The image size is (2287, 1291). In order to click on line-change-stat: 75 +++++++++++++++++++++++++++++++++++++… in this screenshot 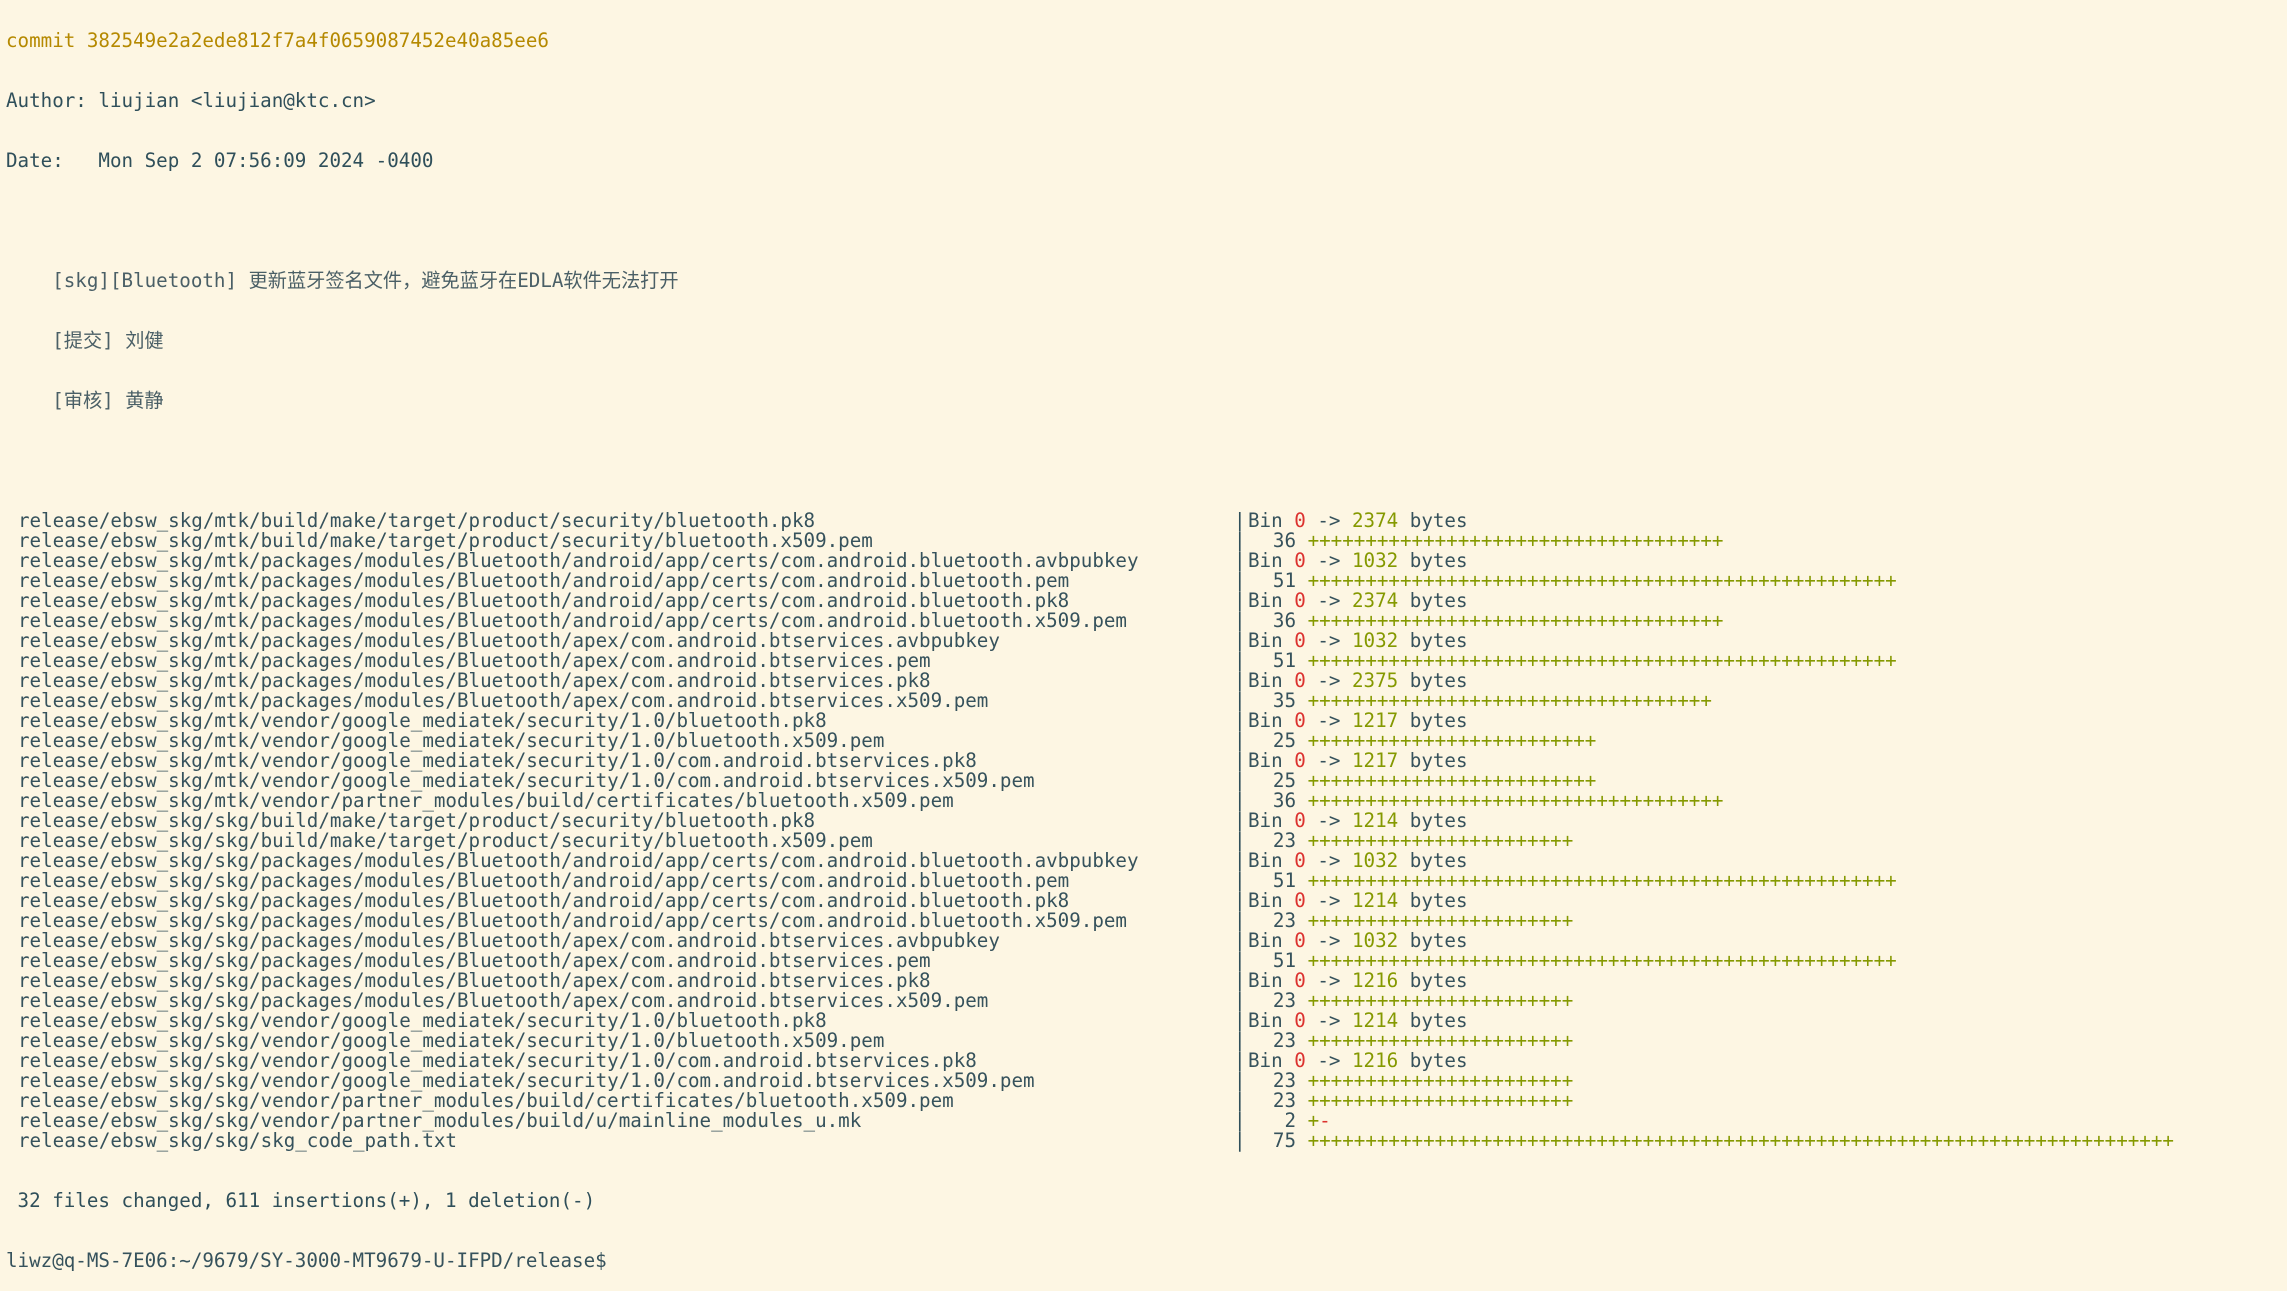, I will do `click(1711, 1141)`.